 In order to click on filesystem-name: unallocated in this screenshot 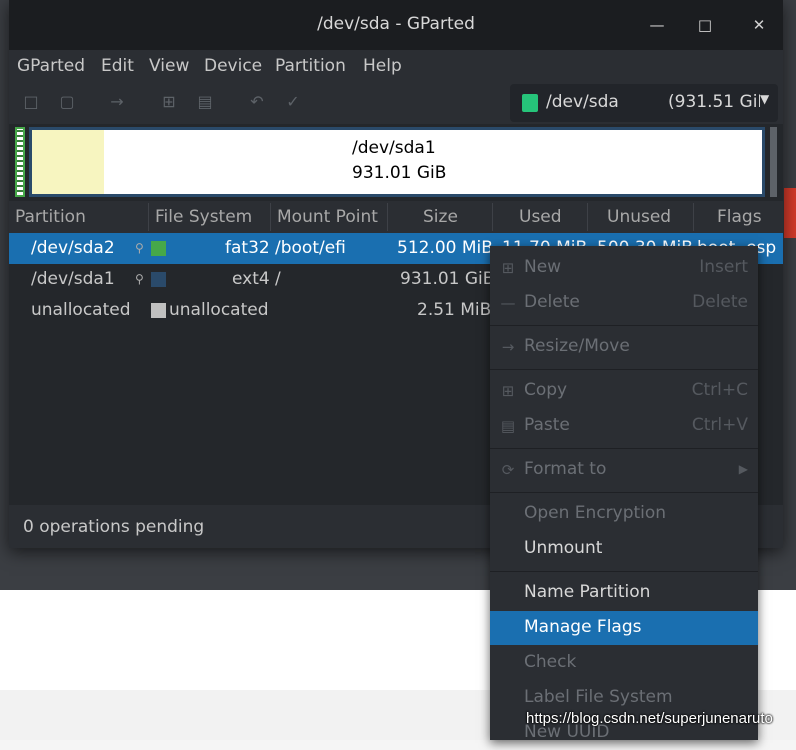, I will do `click(219, 310)`.